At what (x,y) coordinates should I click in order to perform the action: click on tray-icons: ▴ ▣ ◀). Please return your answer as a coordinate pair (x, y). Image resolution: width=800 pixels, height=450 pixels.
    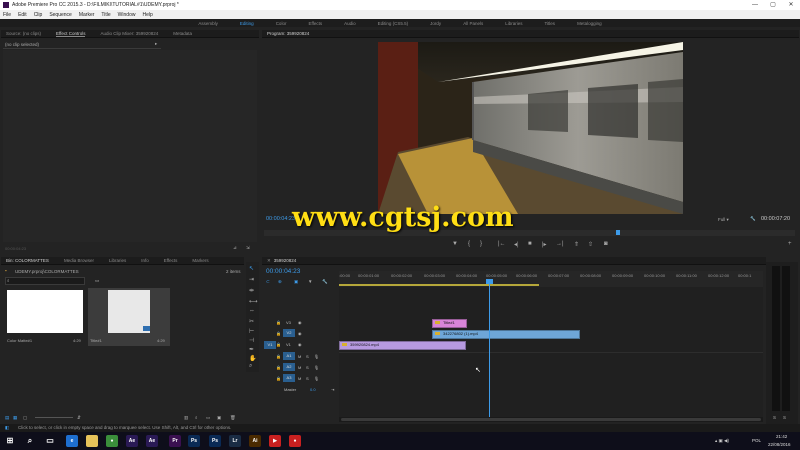
    Looking at the image, I should click on (722, 441).